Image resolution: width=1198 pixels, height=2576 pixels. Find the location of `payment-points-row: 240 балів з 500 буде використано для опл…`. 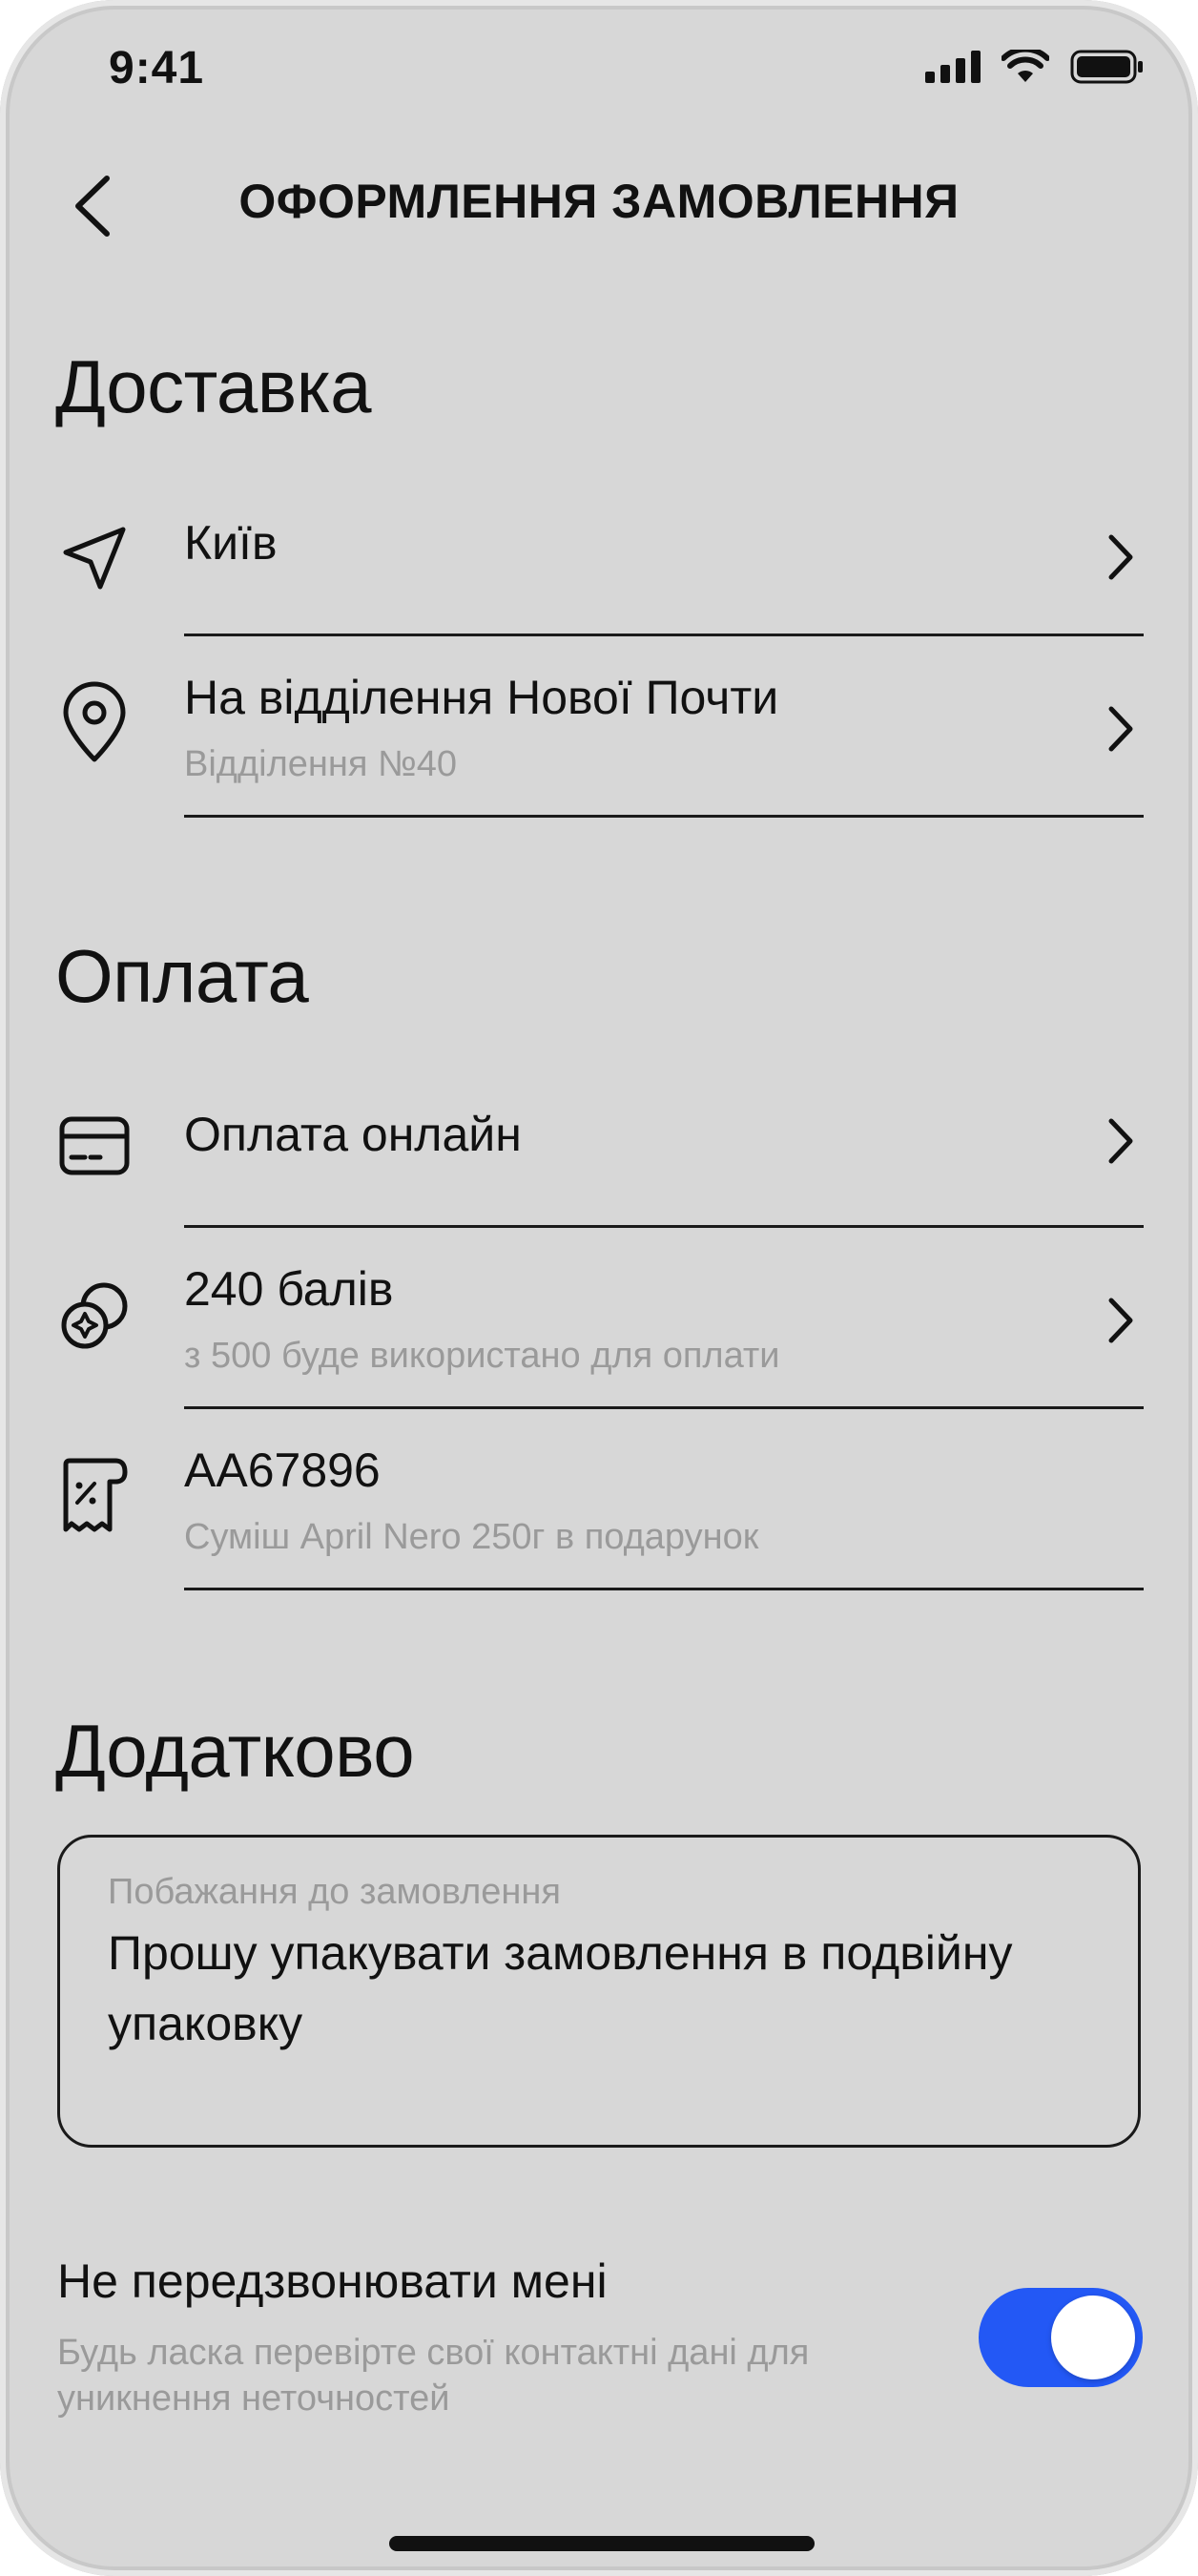

payment-points-row: 240 балів з 500 буде використано для опл… is located at coordinates (599, 1317).